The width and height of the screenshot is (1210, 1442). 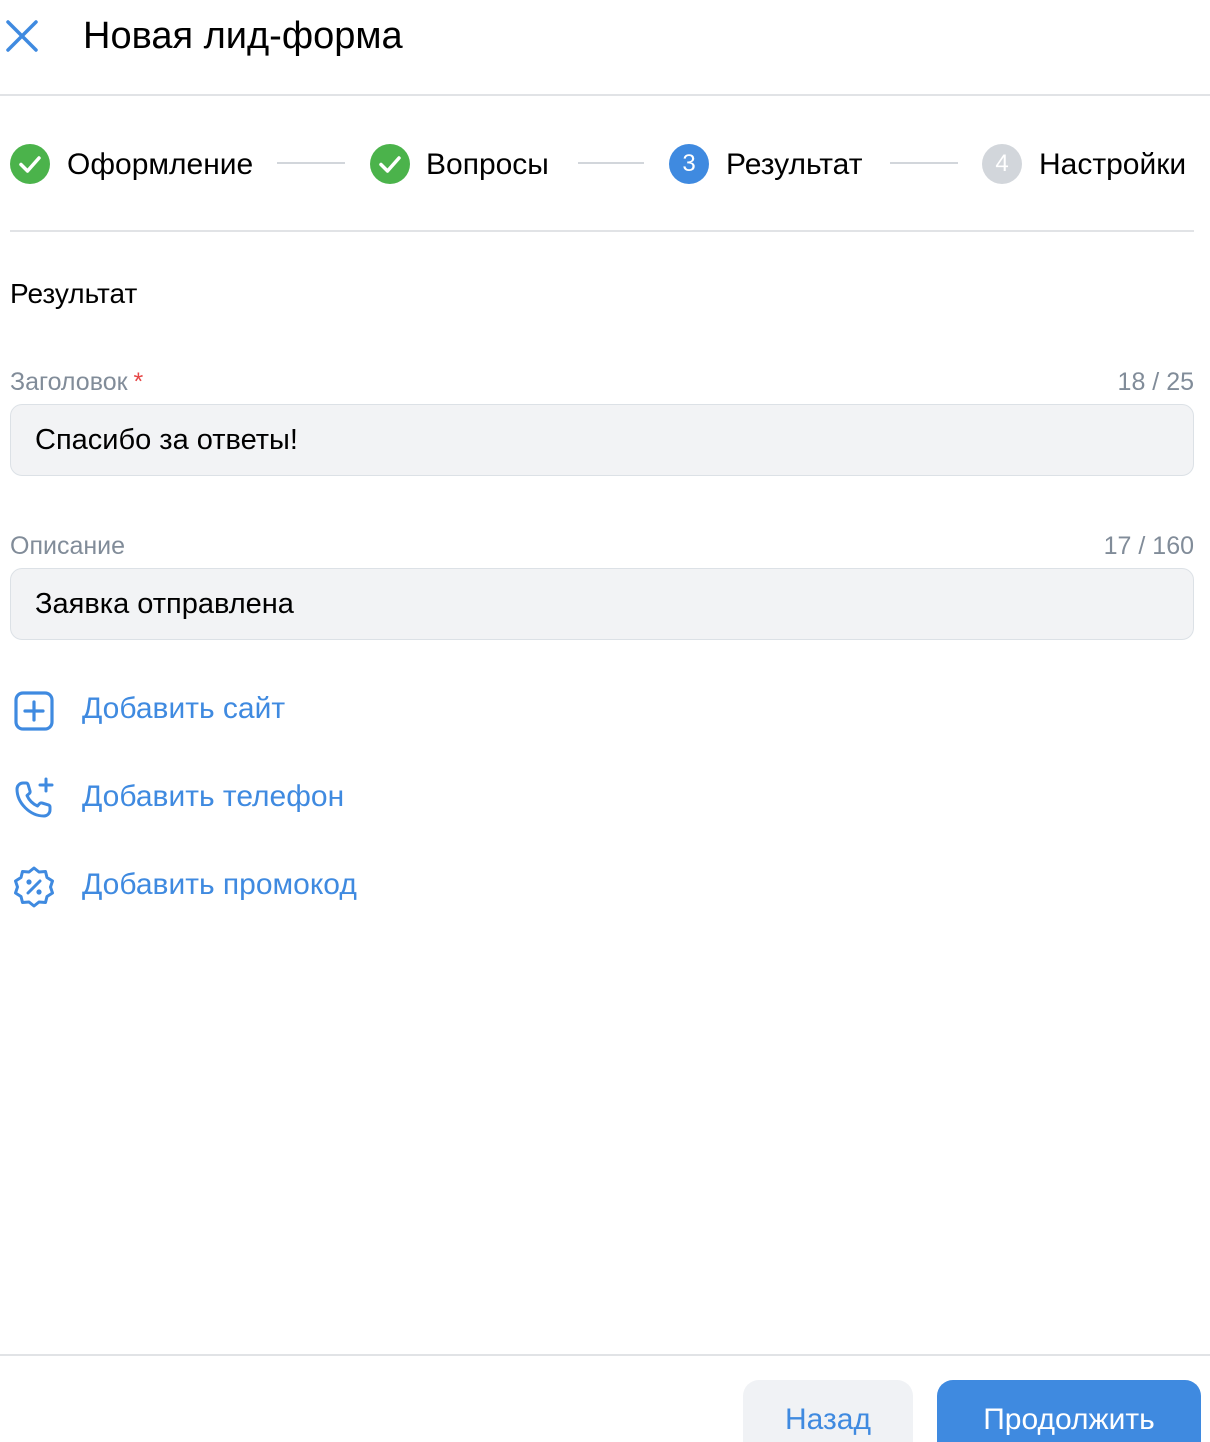 What do you see at coordinates (160, 165) in the screenshot?
I see `step-1-label: Оформление` at bounding box center [160, 165].